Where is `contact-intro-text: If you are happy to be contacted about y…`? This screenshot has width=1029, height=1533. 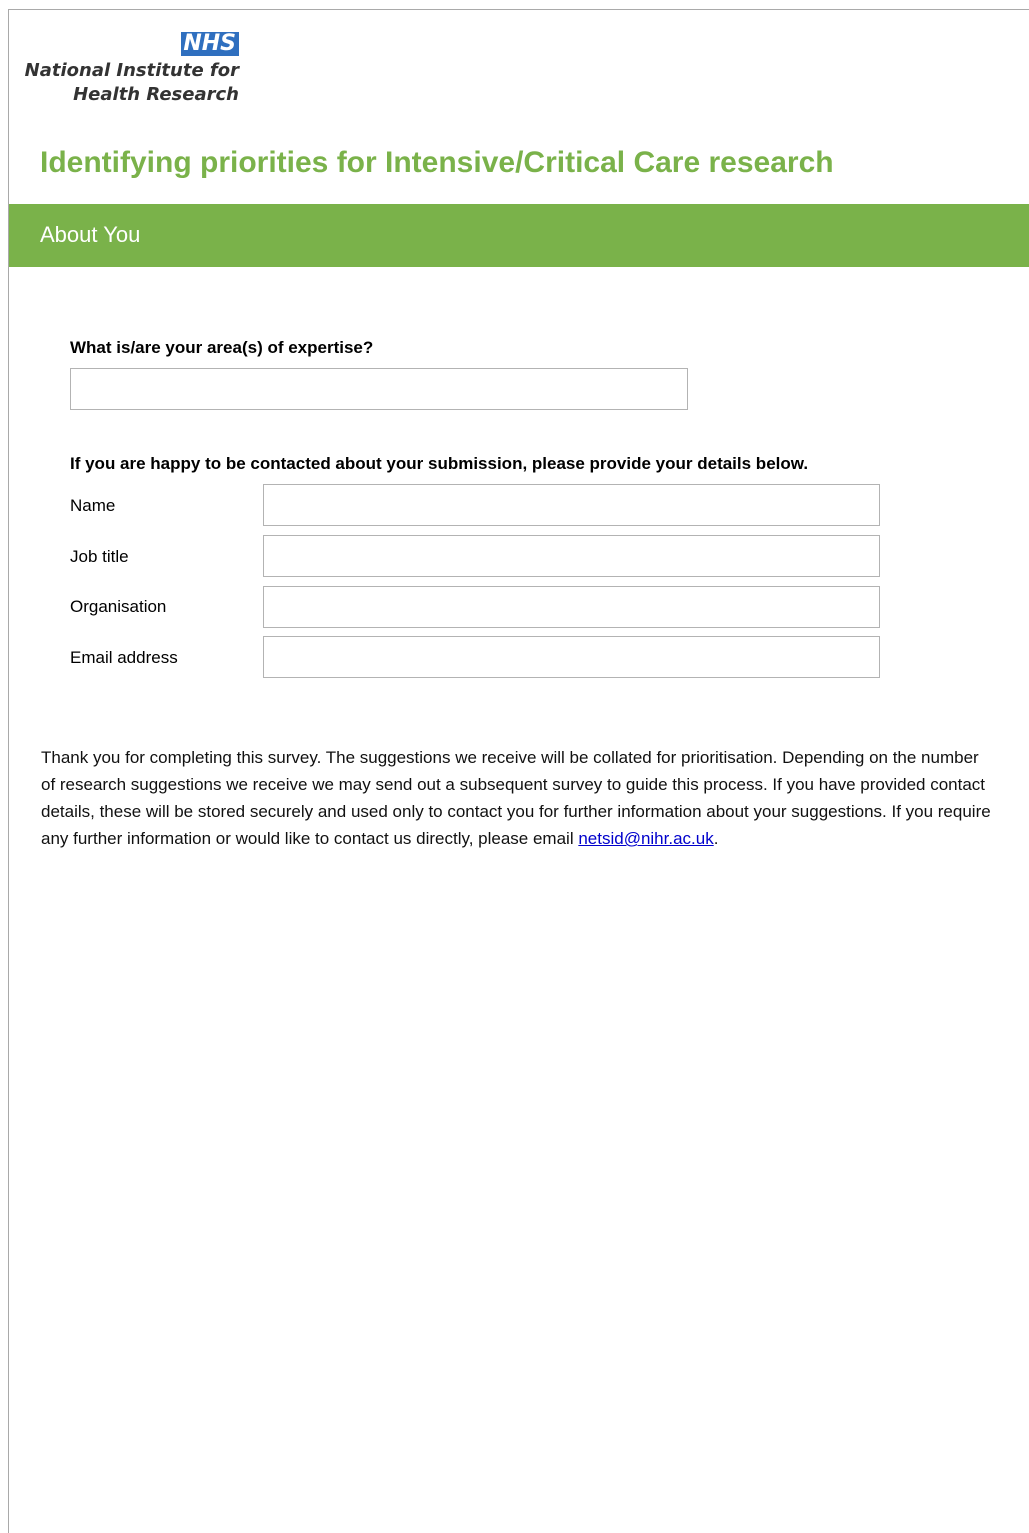 contact-intro-text: If you are happy to be contacted about y… is located at coordinates (439, 463).